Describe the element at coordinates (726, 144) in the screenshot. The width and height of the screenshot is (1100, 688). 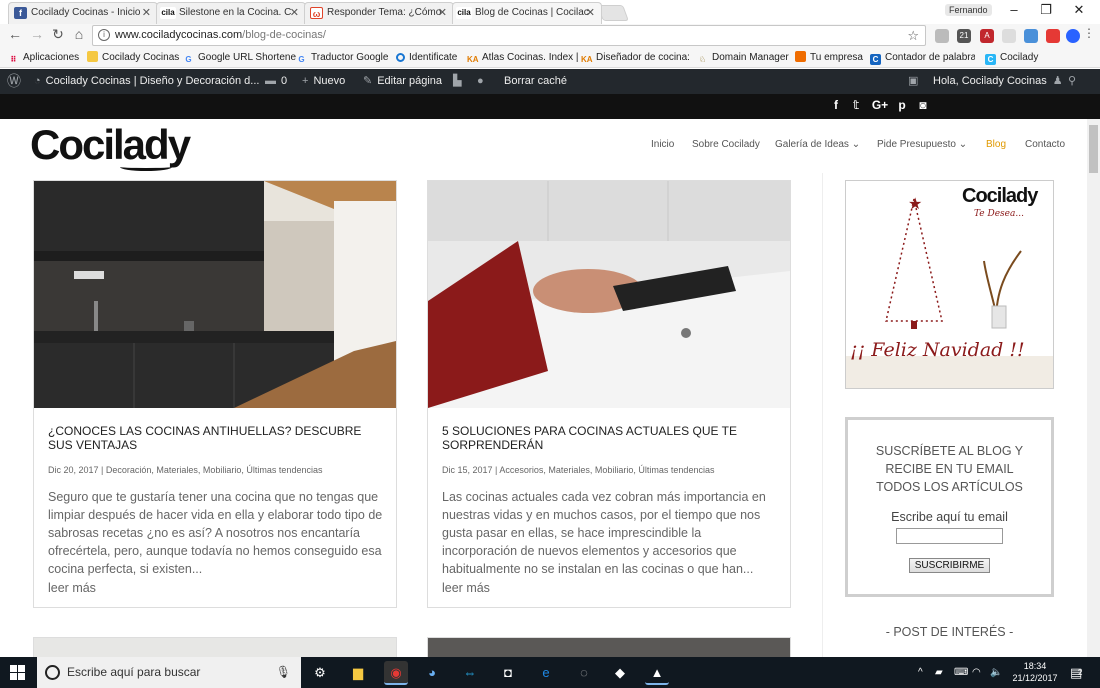
I see `menu-item-sobre: Sobre Cocilady` at that location.